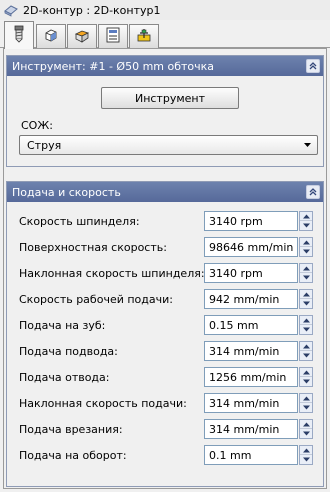 Image resolution: width=330 pixels, height=492 pixels. Describe the element at coordinates (66, 192) in the screenshot. I see `feed-speed-panel-title: Подача и скорость` at that location.